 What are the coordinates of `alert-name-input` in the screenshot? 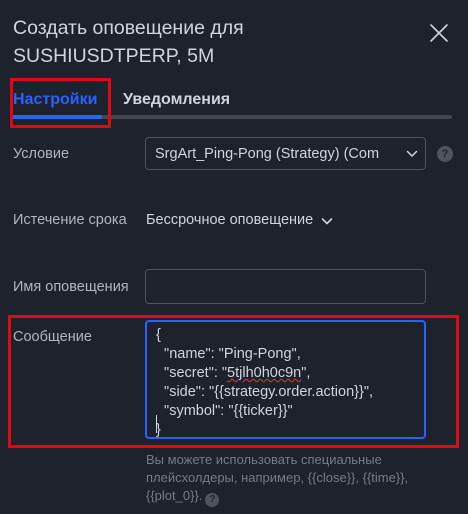 It's located at (285, 286).